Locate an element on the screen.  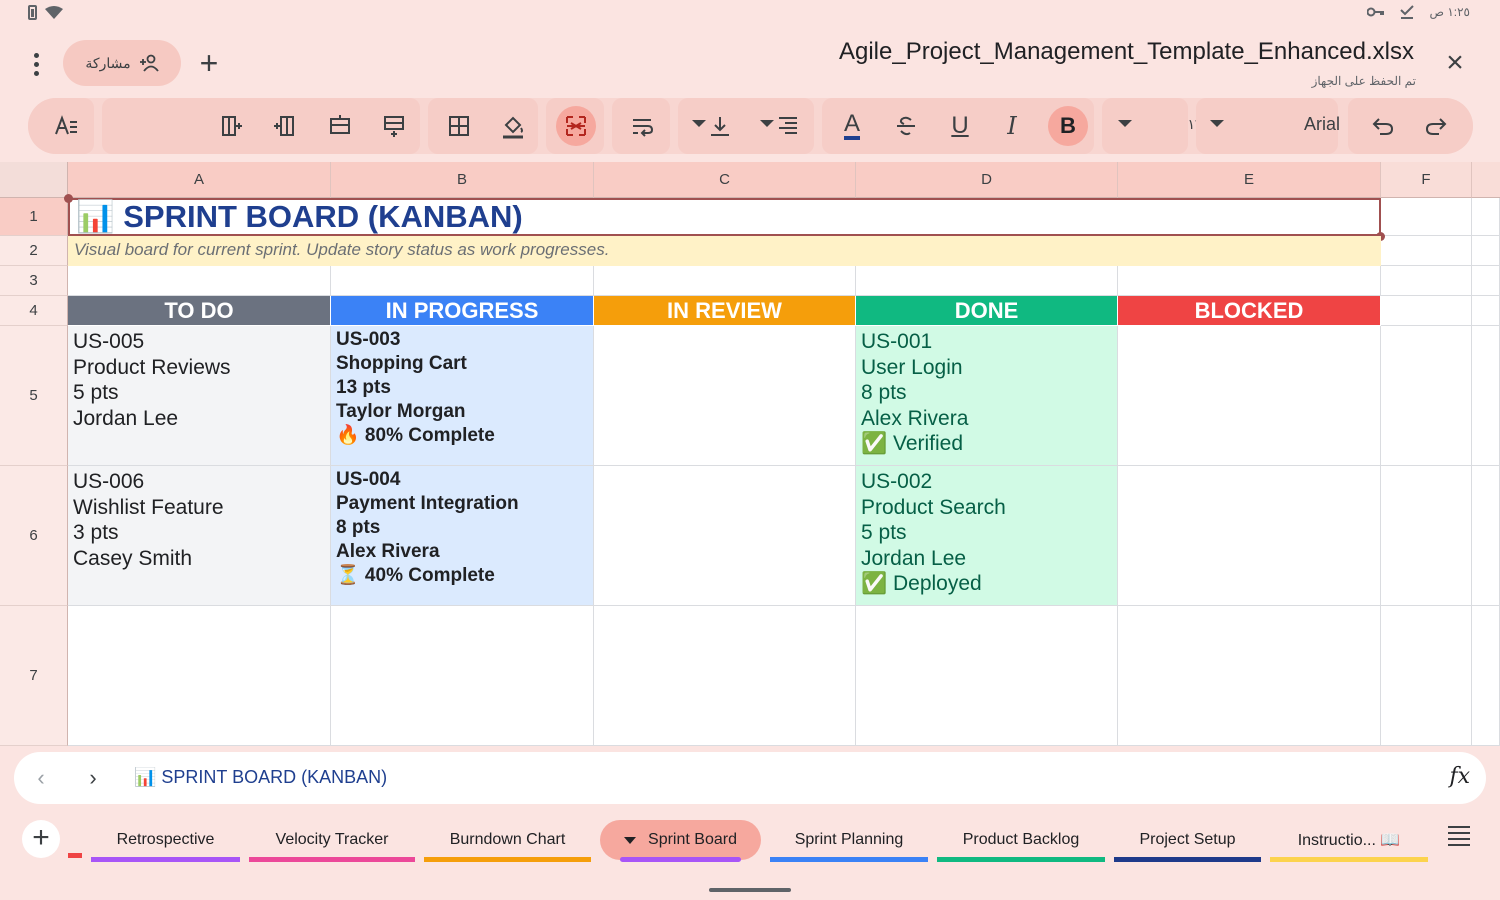
column-header-b: B is located at coordinates (462, 180).